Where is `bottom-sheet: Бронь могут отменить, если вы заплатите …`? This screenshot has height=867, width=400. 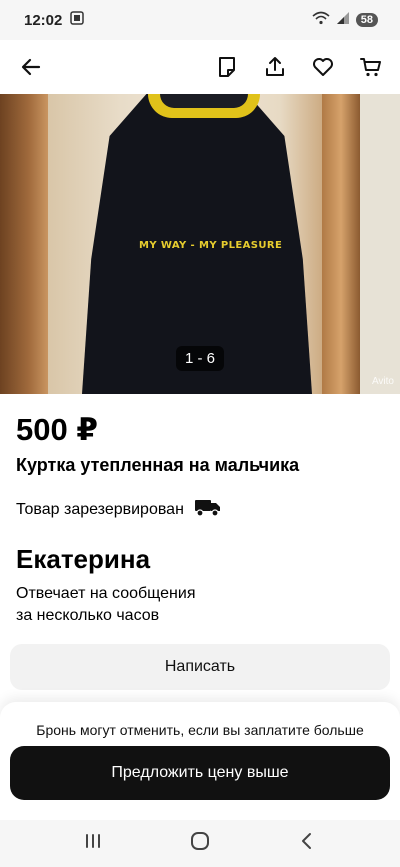 bottom-sheet: Бронь могут отменить, если вы заплатите … is located at coordinates (200, 761).